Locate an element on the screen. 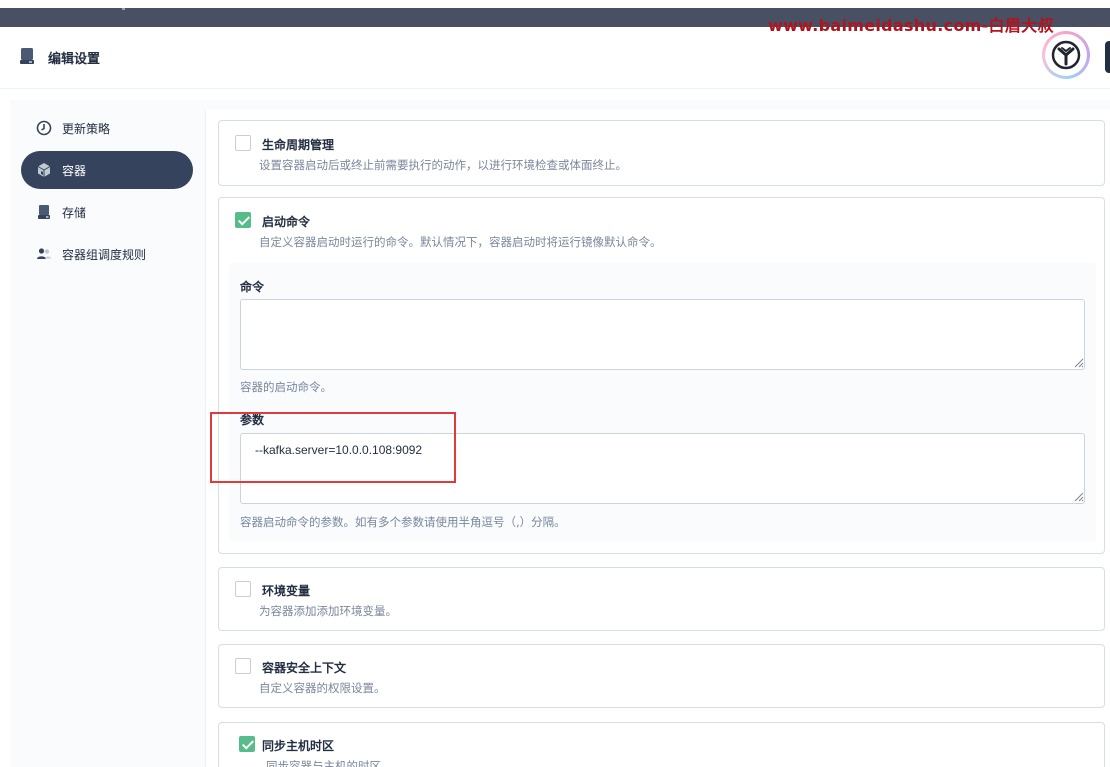 The height and width of the screenshot is (767, 1110). avatar is located at coordinates (1066, 55).